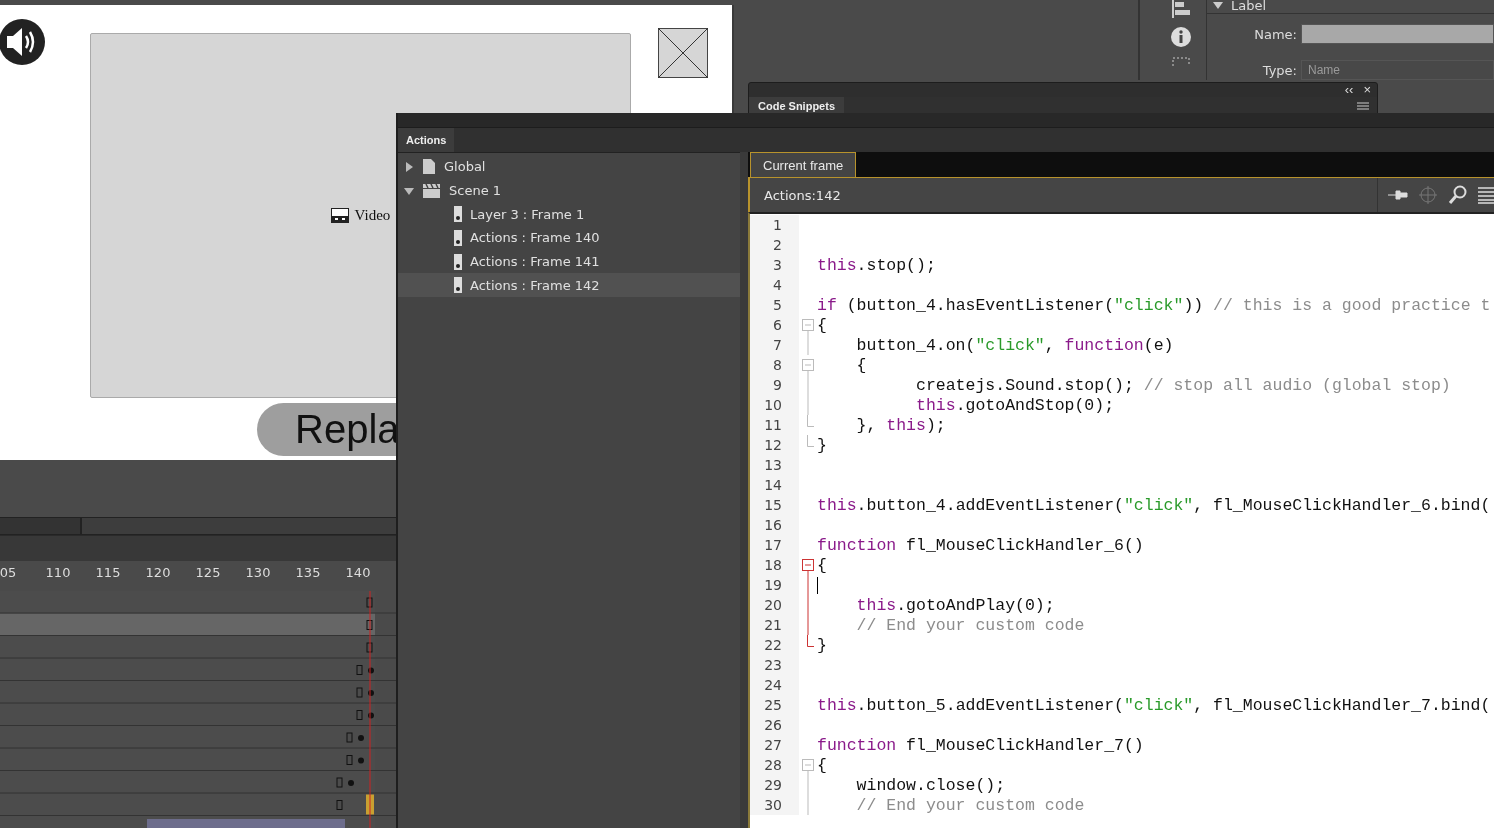 The height and width of the screenshot is (828, 1494). Describe the element at coordinates (535, 262) in the screenshot. I see `tree-item-label: Actions : Frame 141` at that location.